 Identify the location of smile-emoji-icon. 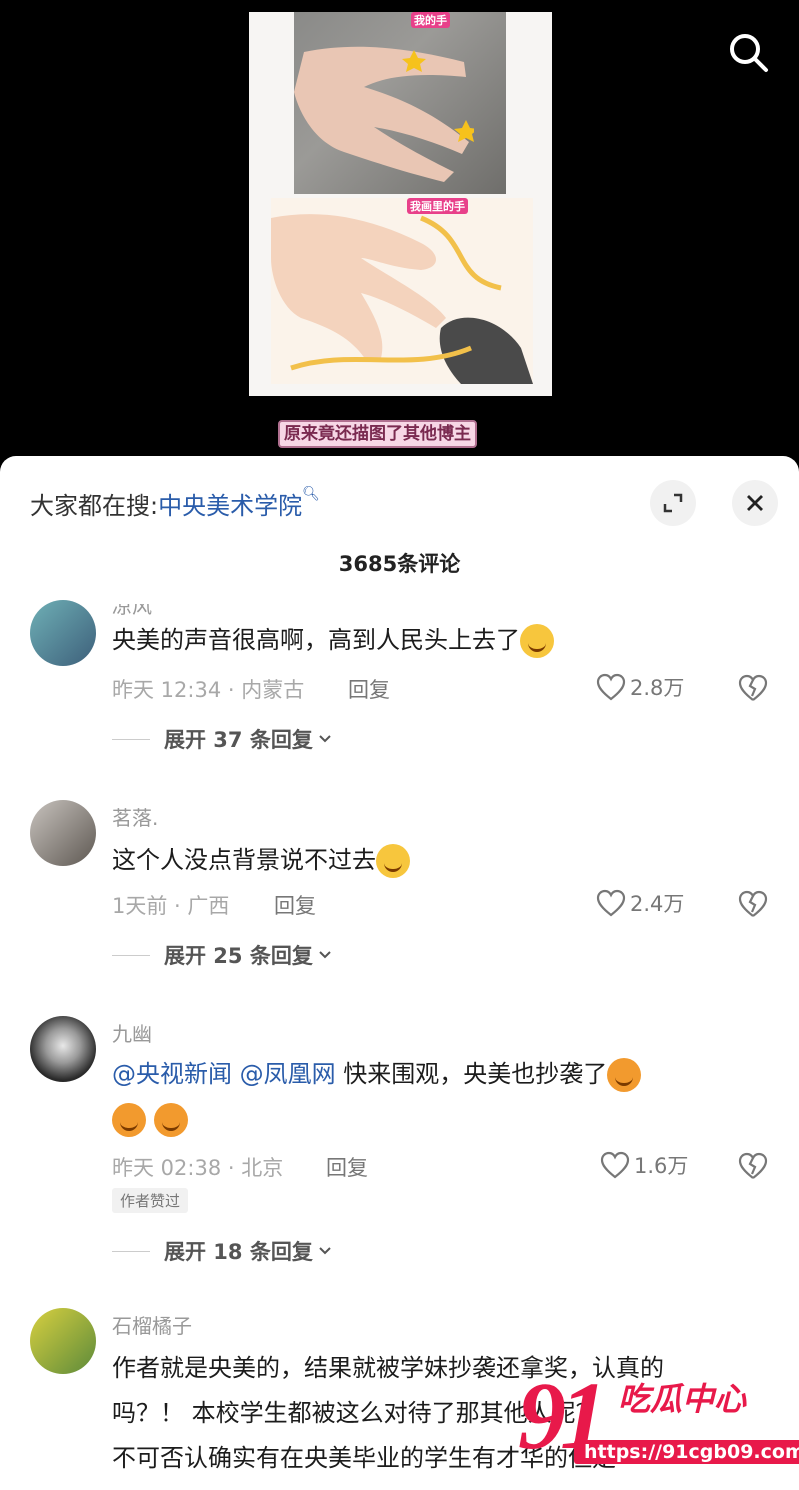
(537, 641).